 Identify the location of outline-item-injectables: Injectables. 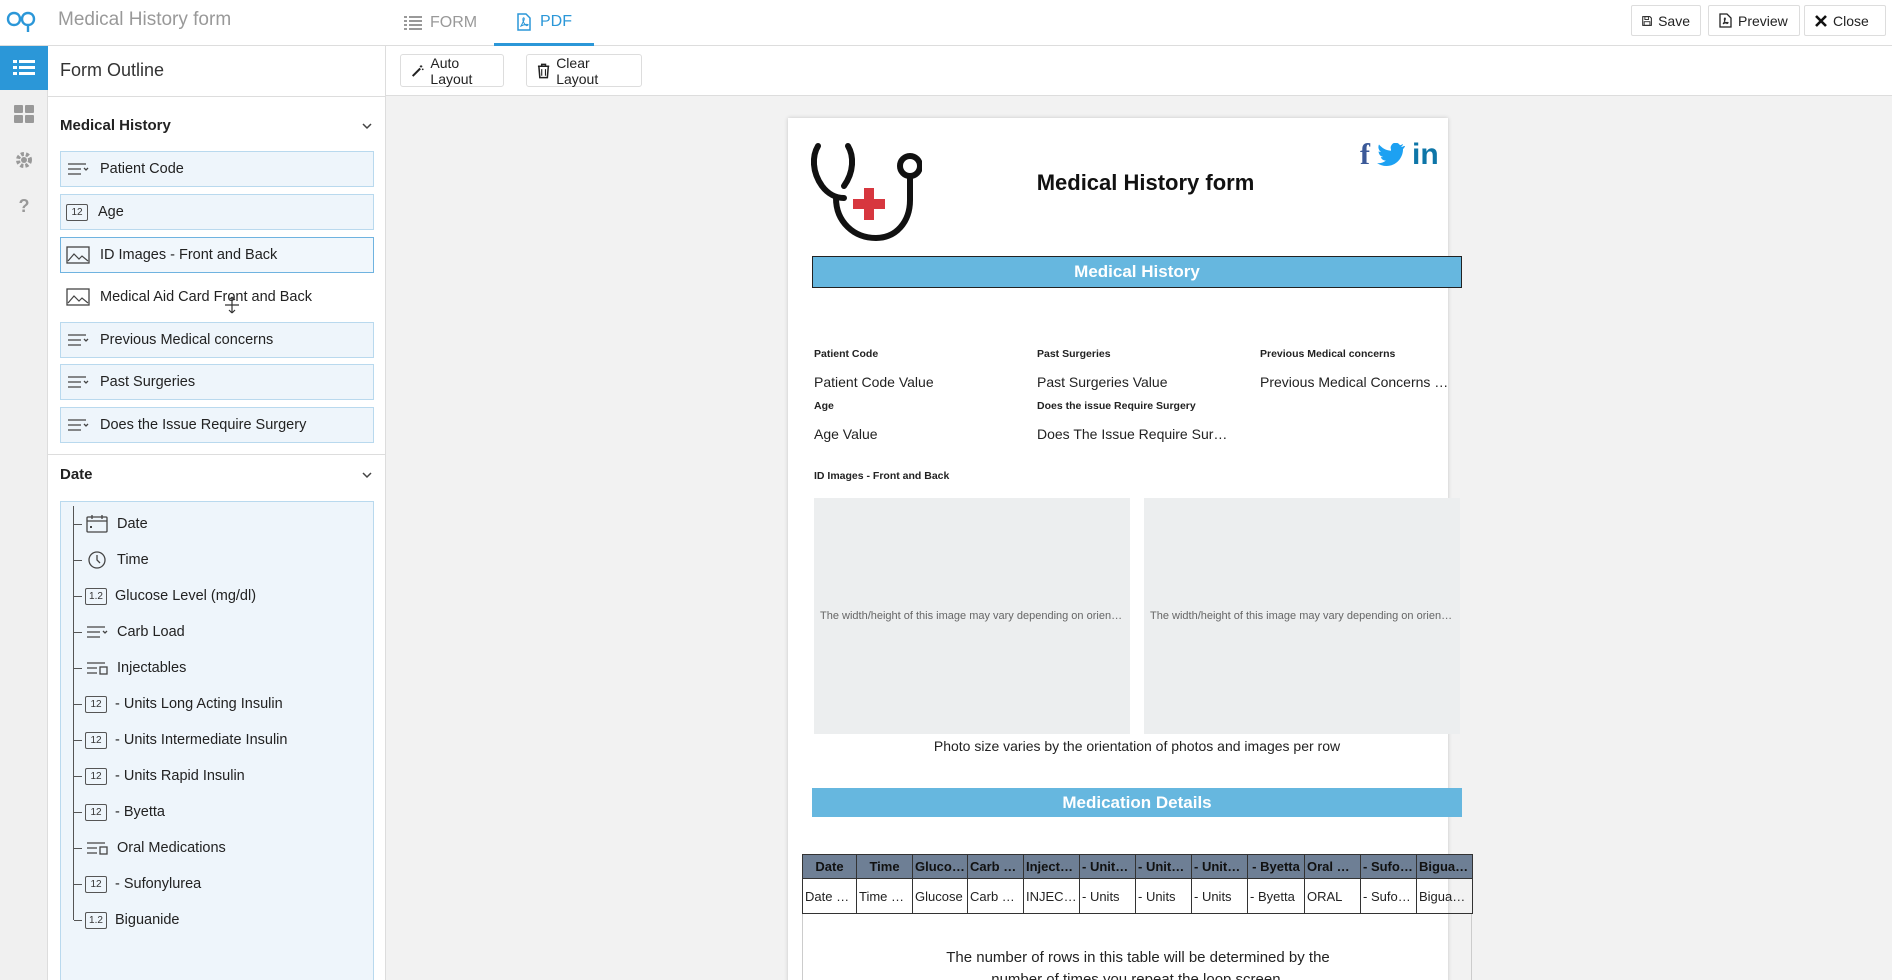
(221, 668).